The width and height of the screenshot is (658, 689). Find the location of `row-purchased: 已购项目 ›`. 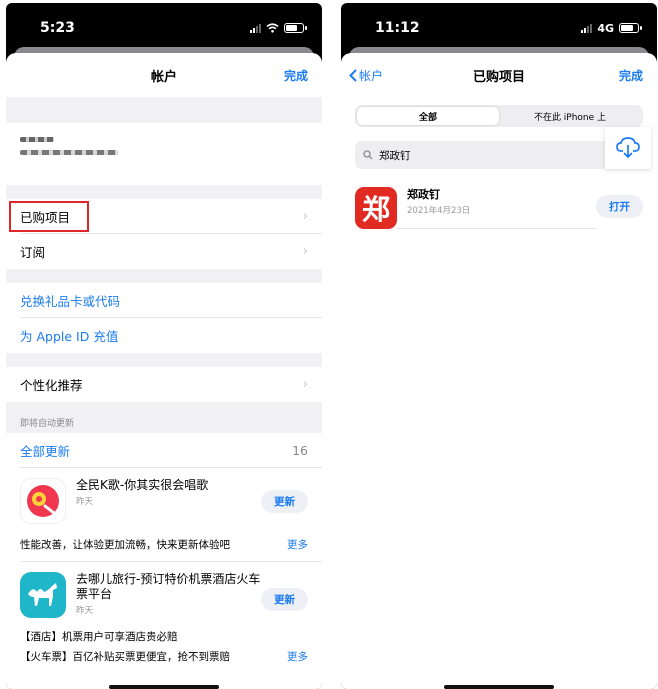

row-purchased: 已购项目 › is located at coordinates (164, 216).